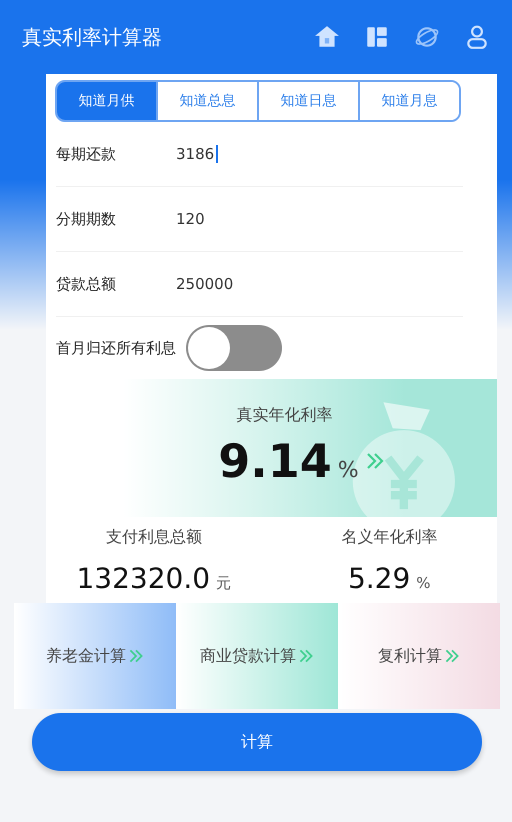 The height and width of the screenshot is (822, 512). Describe the element at coordinates (197, 154) in the screenshot. I see `input-field: 3186` at that location.